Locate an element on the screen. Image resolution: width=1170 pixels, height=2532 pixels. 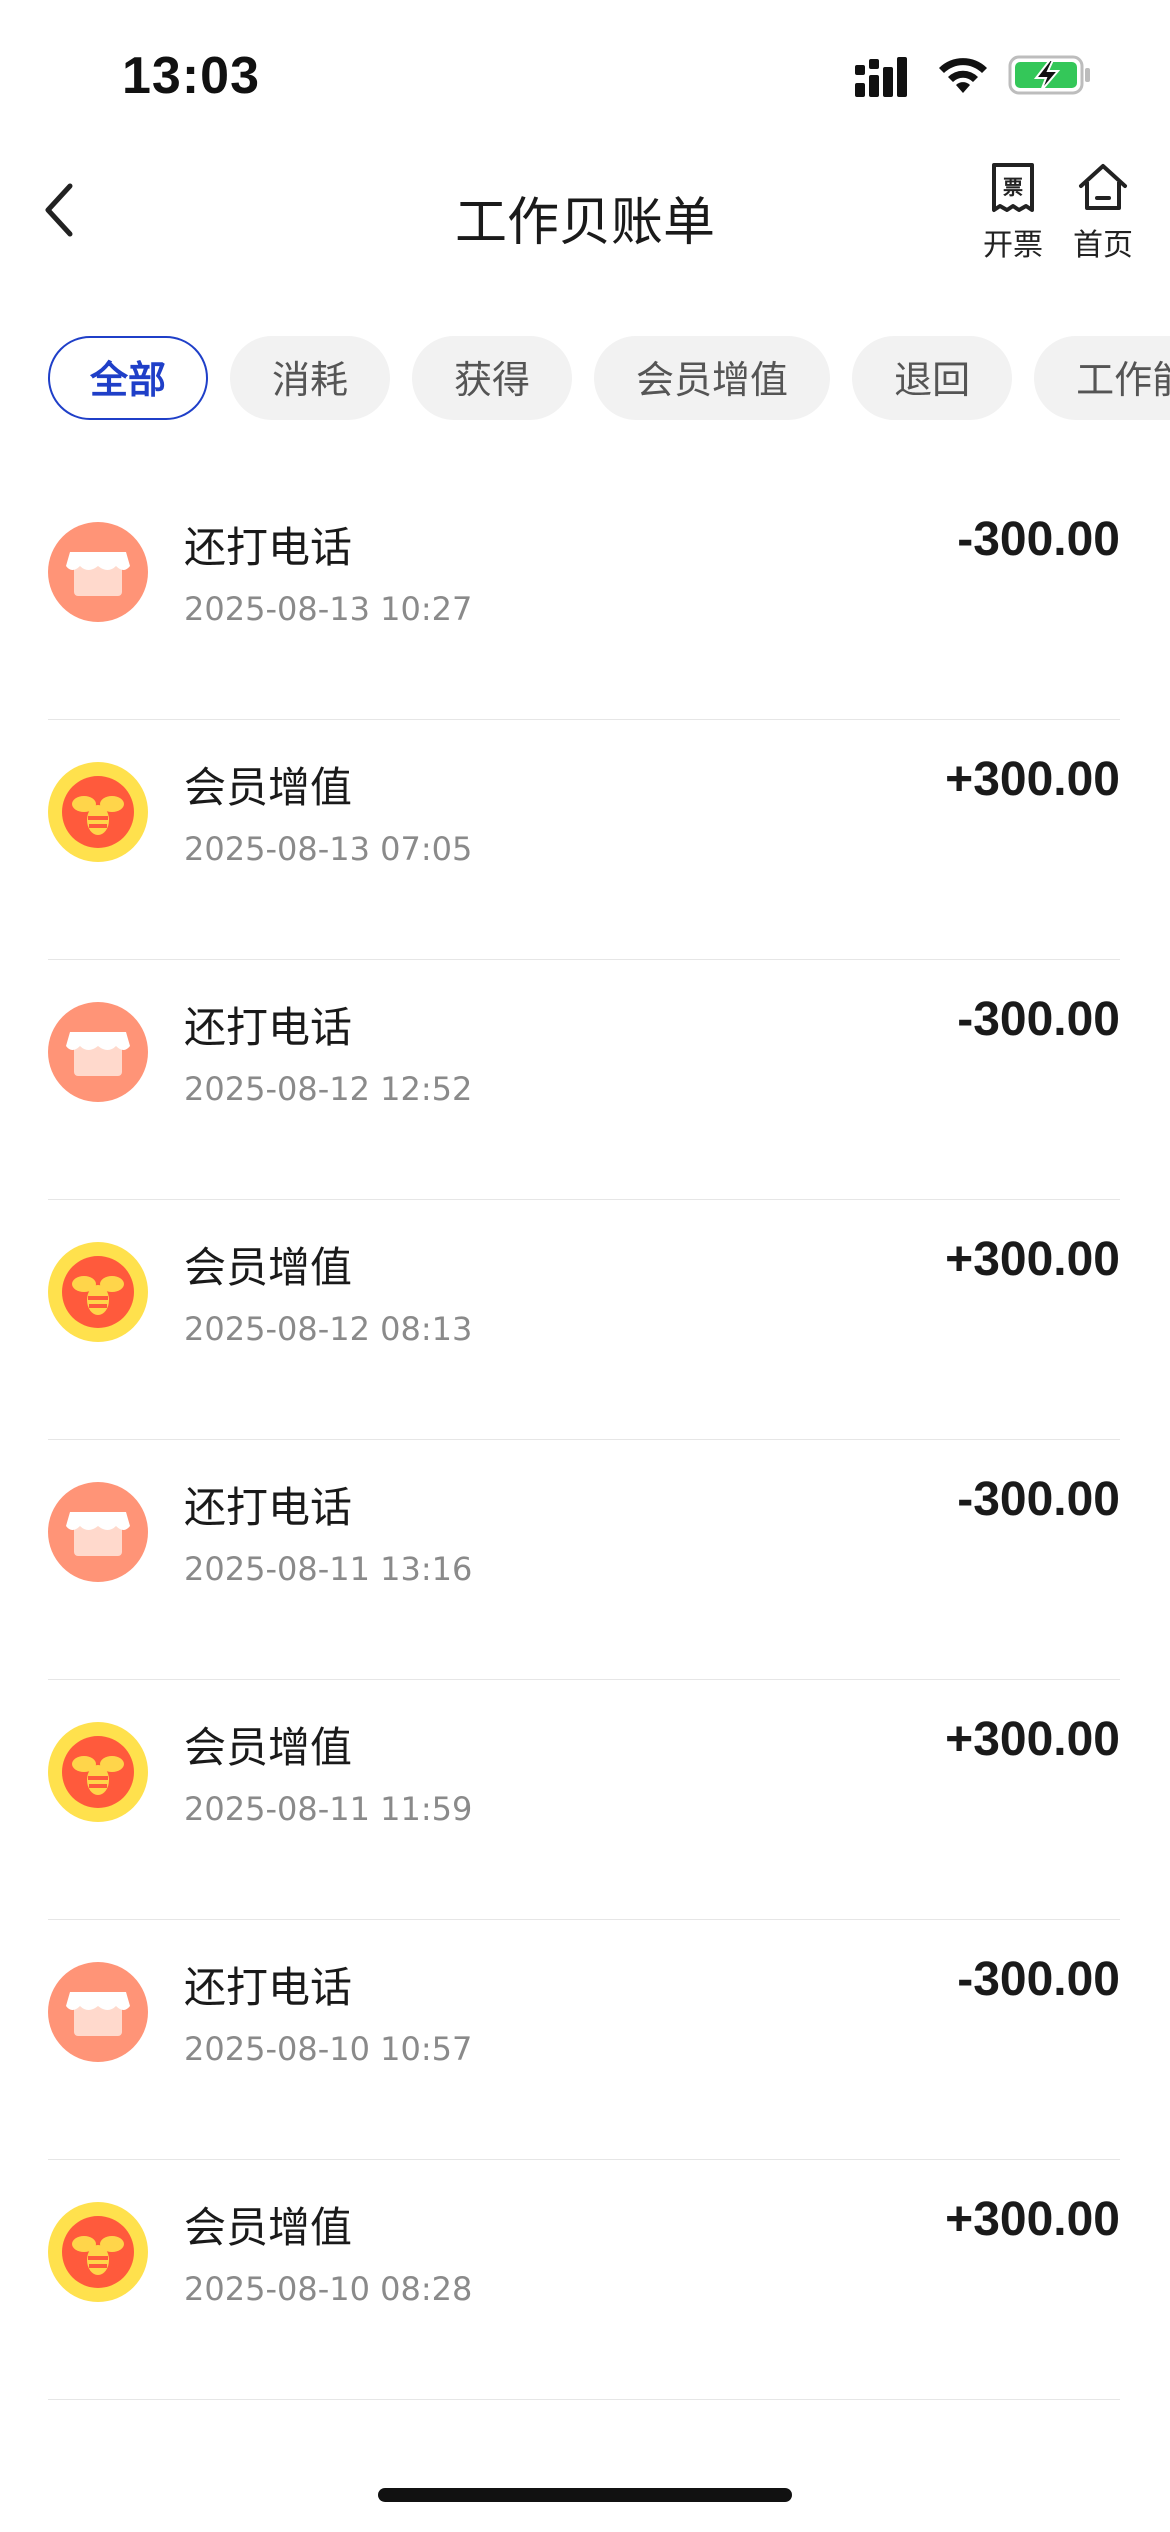
tab-work-energy: 工作能量 is located at coordinates (1102, 378).